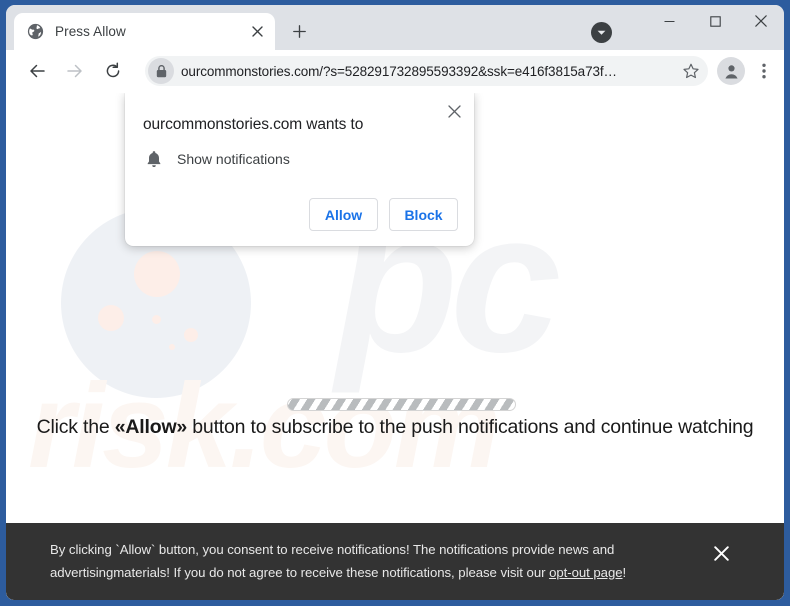  Describe the element at coordinates (90, 31) in the screenshot. I see `tab-title: Press Allow` at that location.